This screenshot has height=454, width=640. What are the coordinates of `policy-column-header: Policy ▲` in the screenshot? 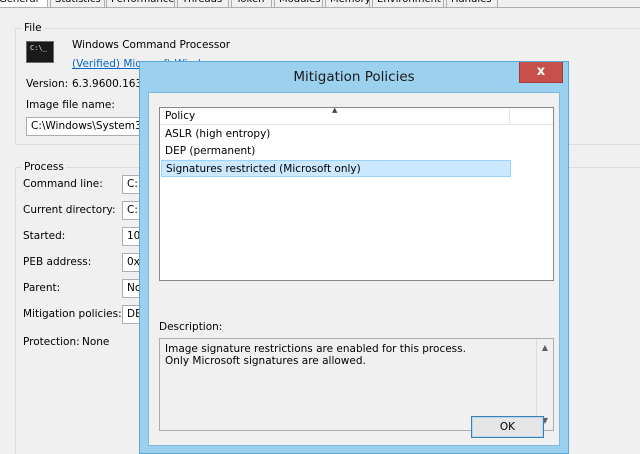 It's located at (335, 115).